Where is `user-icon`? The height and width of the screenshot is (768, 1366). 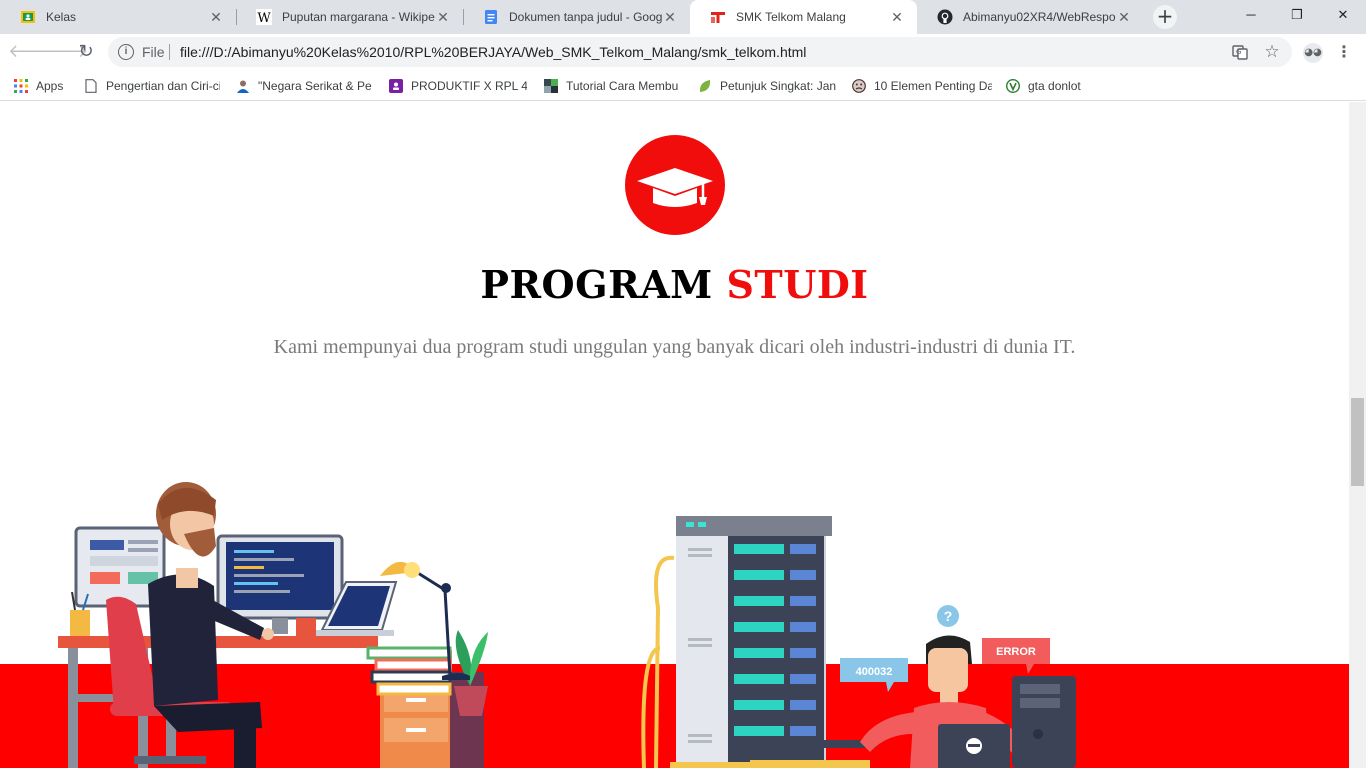
user-icon is located at coordinates (243, 86).